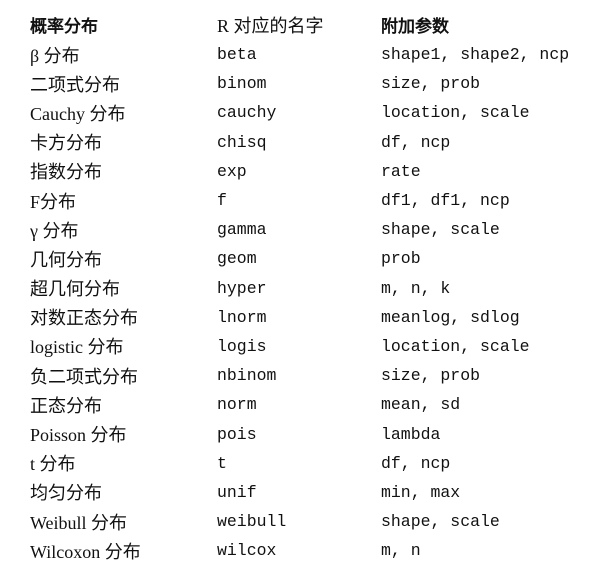 Image resolution: width=591 pixels, height=579 pixels. What do you see at coordinates (401, 551) in the screenshot?
I see `params-cell: m, n` at bounding box center [401, 551].